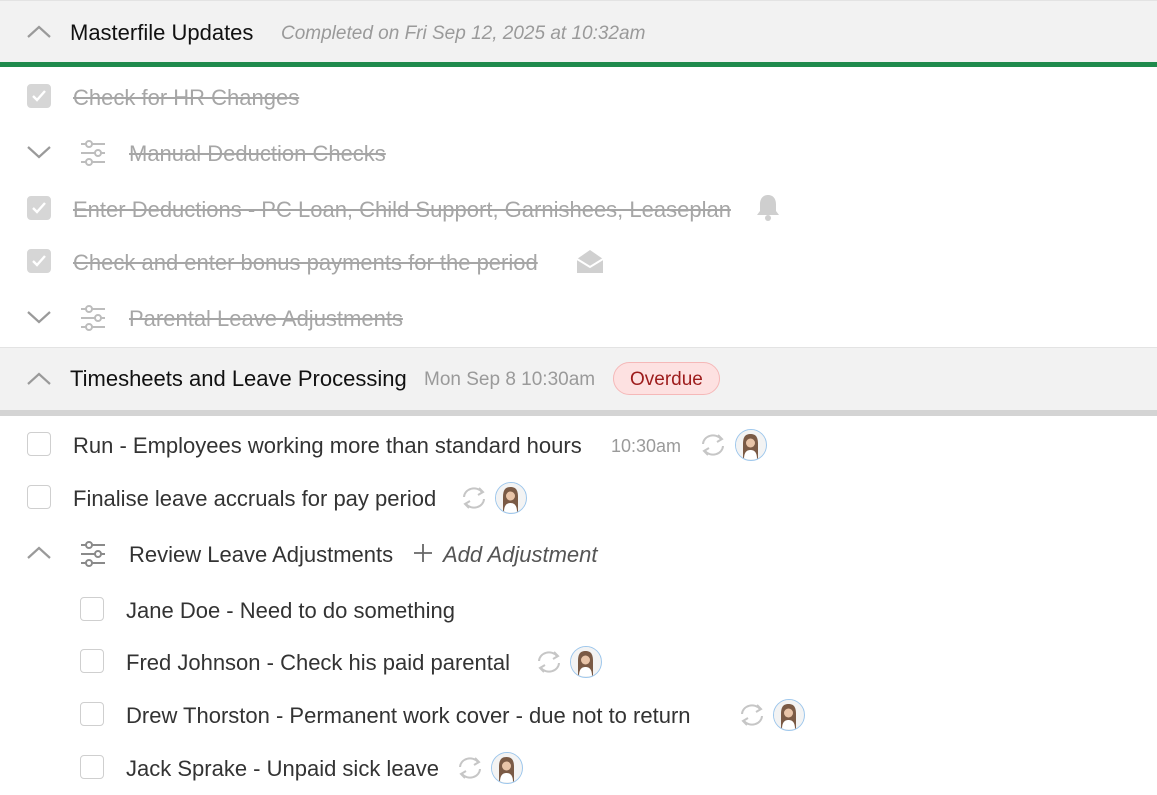 This screenshot has width=1157, height=795. What do you see at coordinates (578, 98) in the screenshot?
I see `task-row: Check for HR Changes` at bounding box center [578, 98].